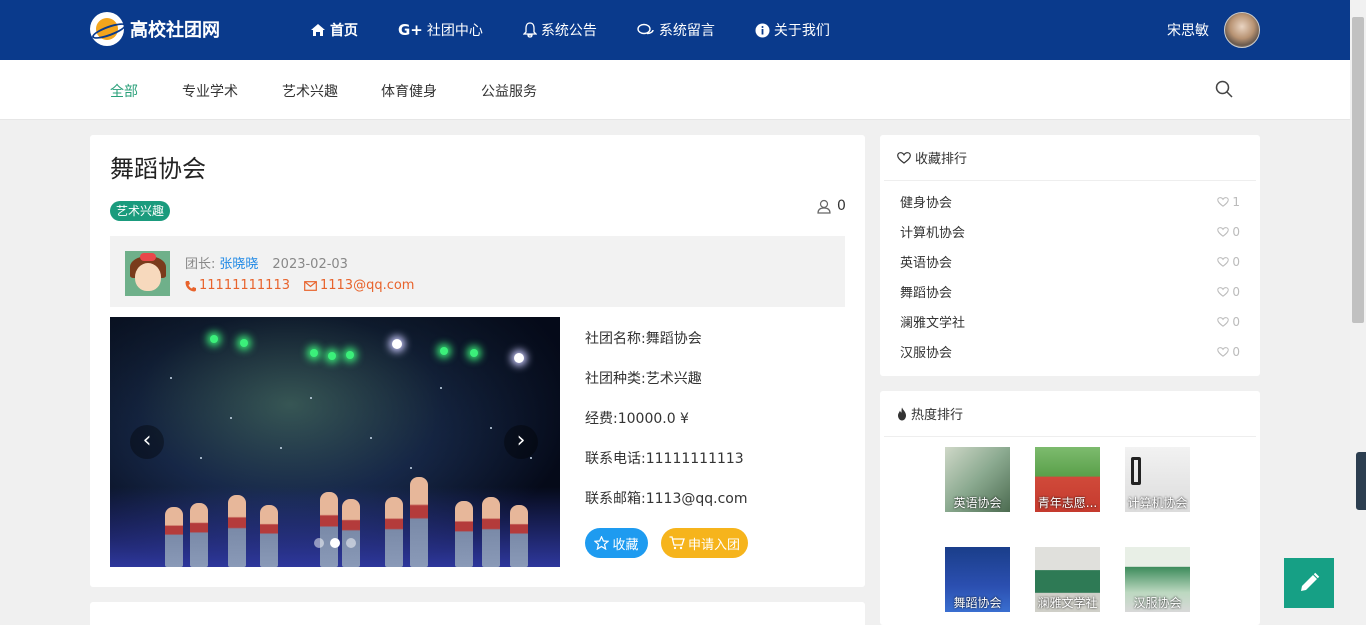  Describe the element at coordinates (1070, 292) in the screenshot. I see `ranking-item: 舞蹈协会 0` at that location.